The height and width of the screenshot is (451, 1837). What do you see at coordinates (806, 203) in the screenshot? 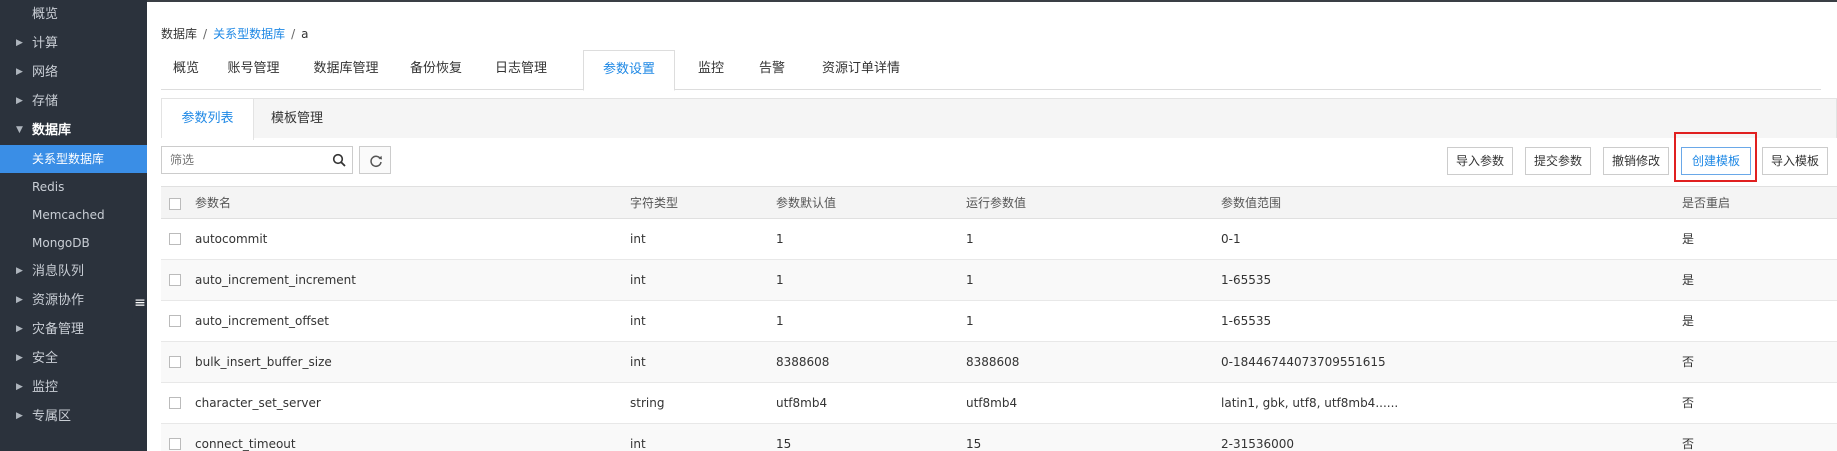
I see `column-header-default: 参数默认值` at bounding box center [806, 203].